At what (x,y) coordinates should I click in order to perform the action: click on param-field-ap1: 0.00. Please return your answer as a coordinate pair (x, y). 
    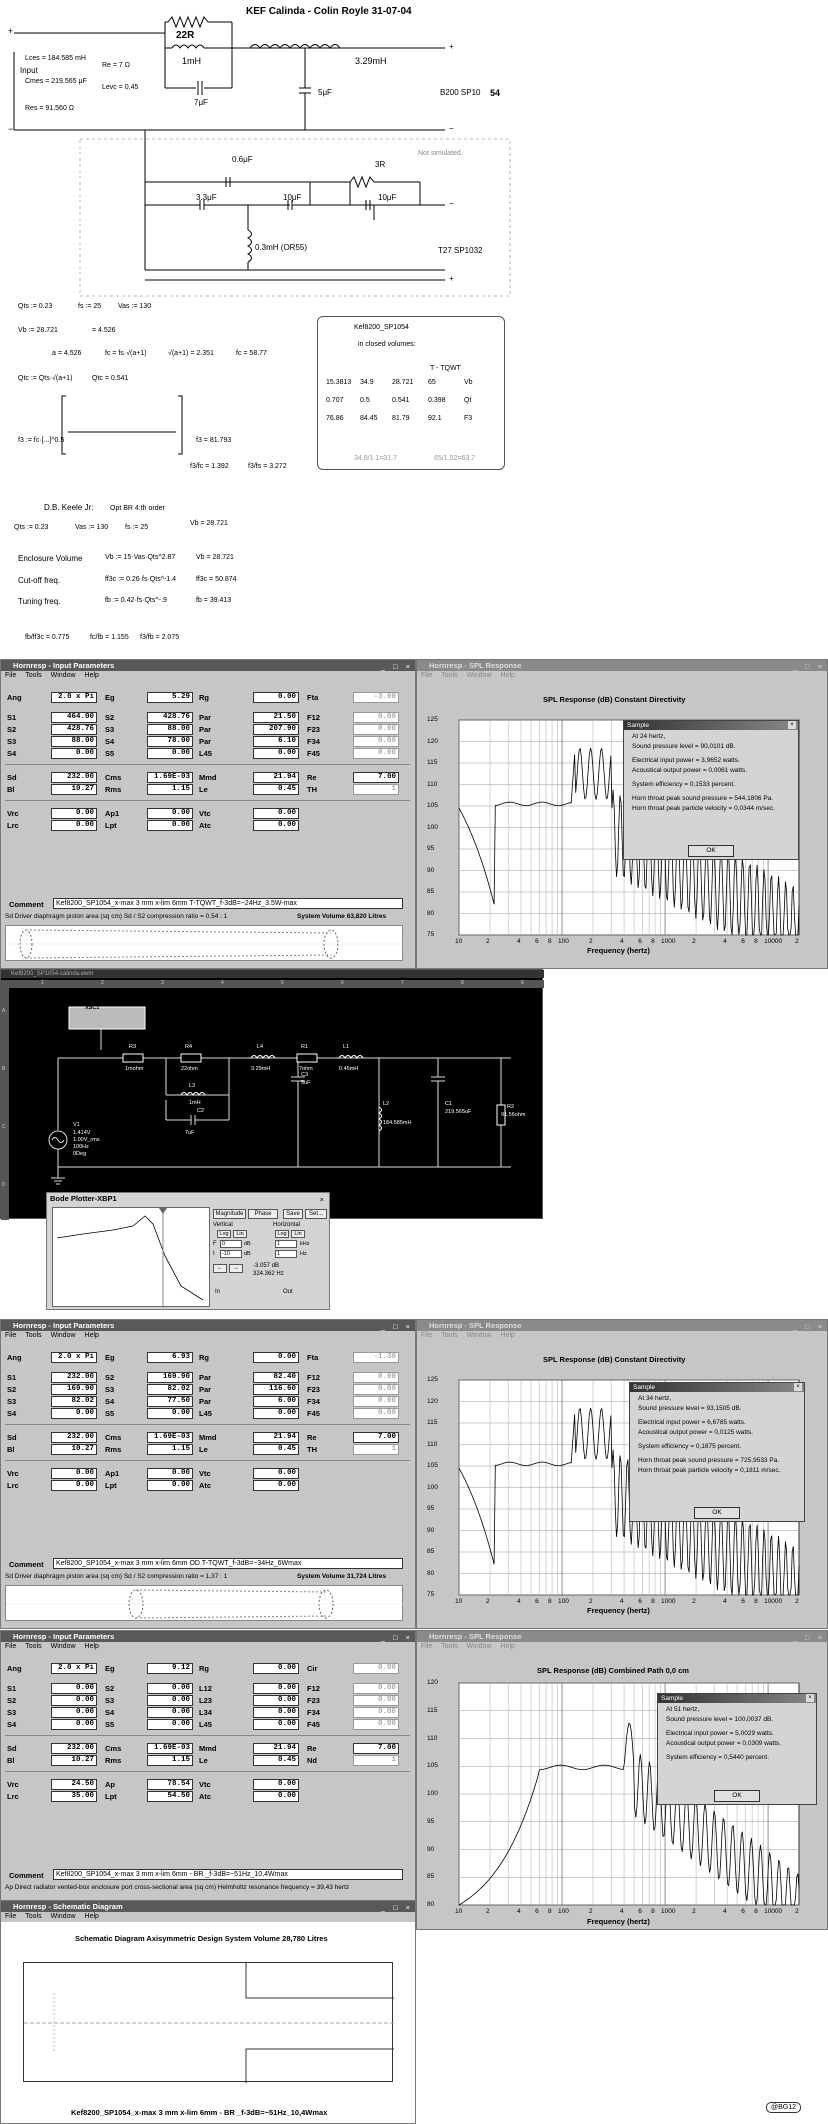
    Looking at the image, I should click on (170, 1473).